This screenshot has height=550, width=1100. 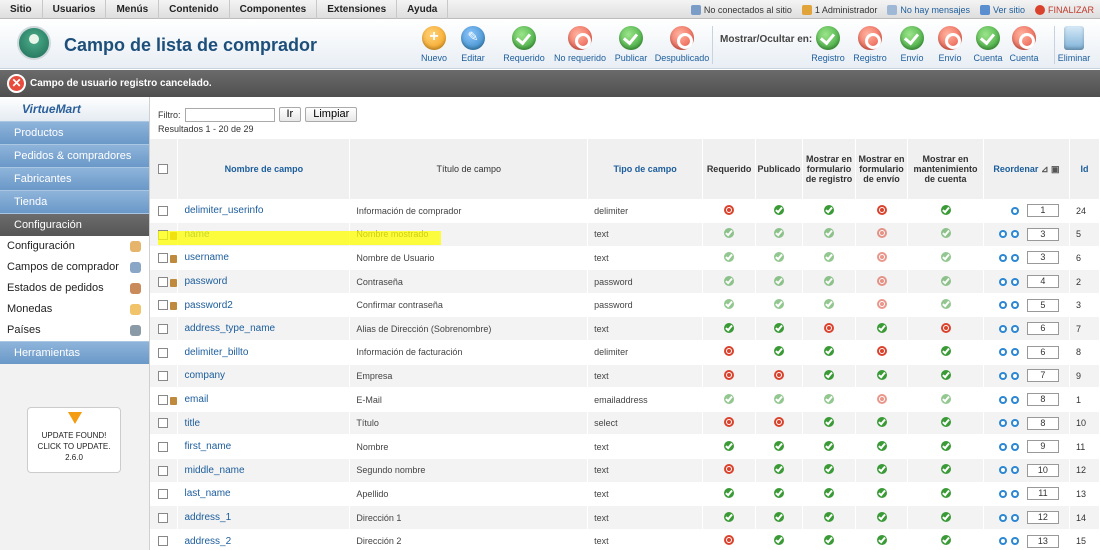 What do you see at coordinates (74, 330) in the screenshot?
I see `sidebar-subitem-4: Países` at bounding box center [74, 330].